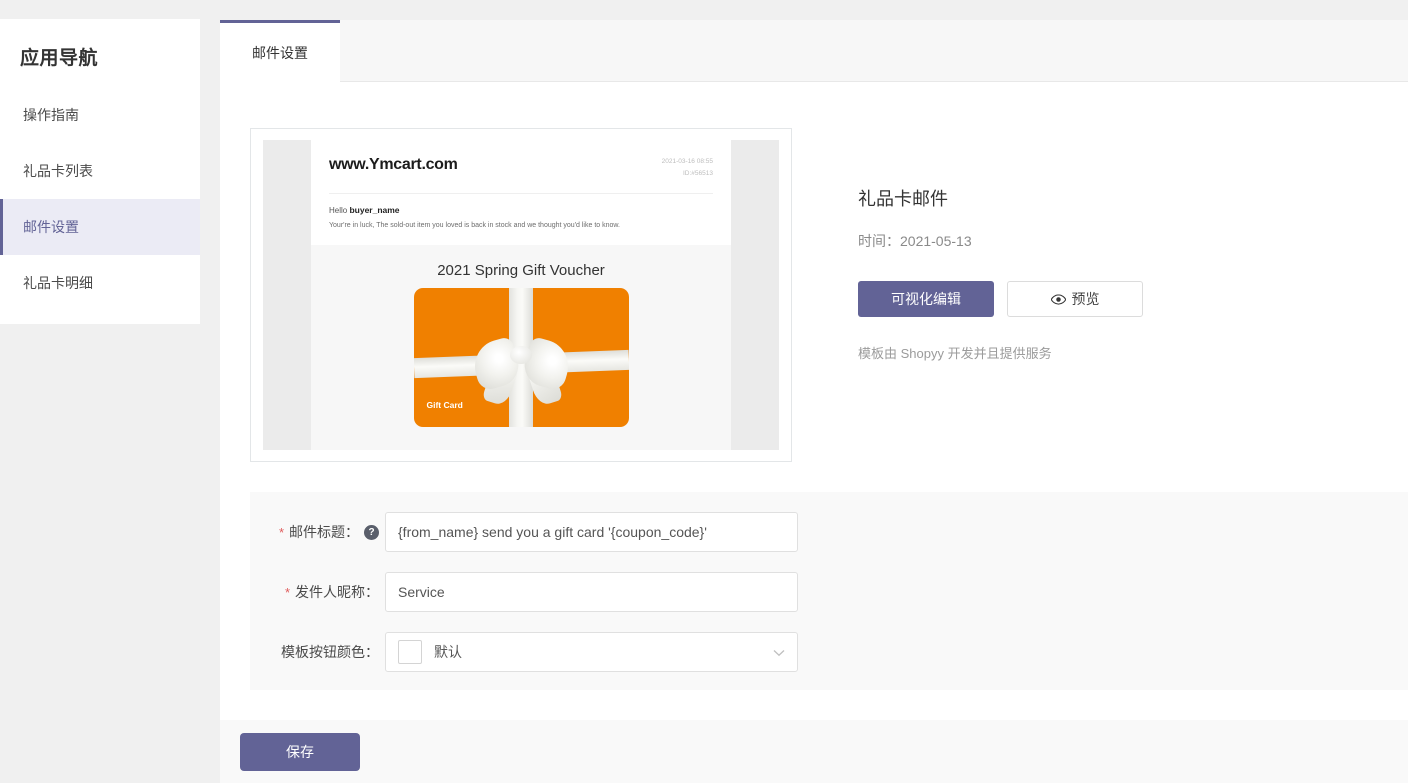 Image resolution: width=1408 pixels, height=783 pixels. Describe the element at coordinates (521, 354) in the screenshot. I see `bow-knot-icon` at that location.